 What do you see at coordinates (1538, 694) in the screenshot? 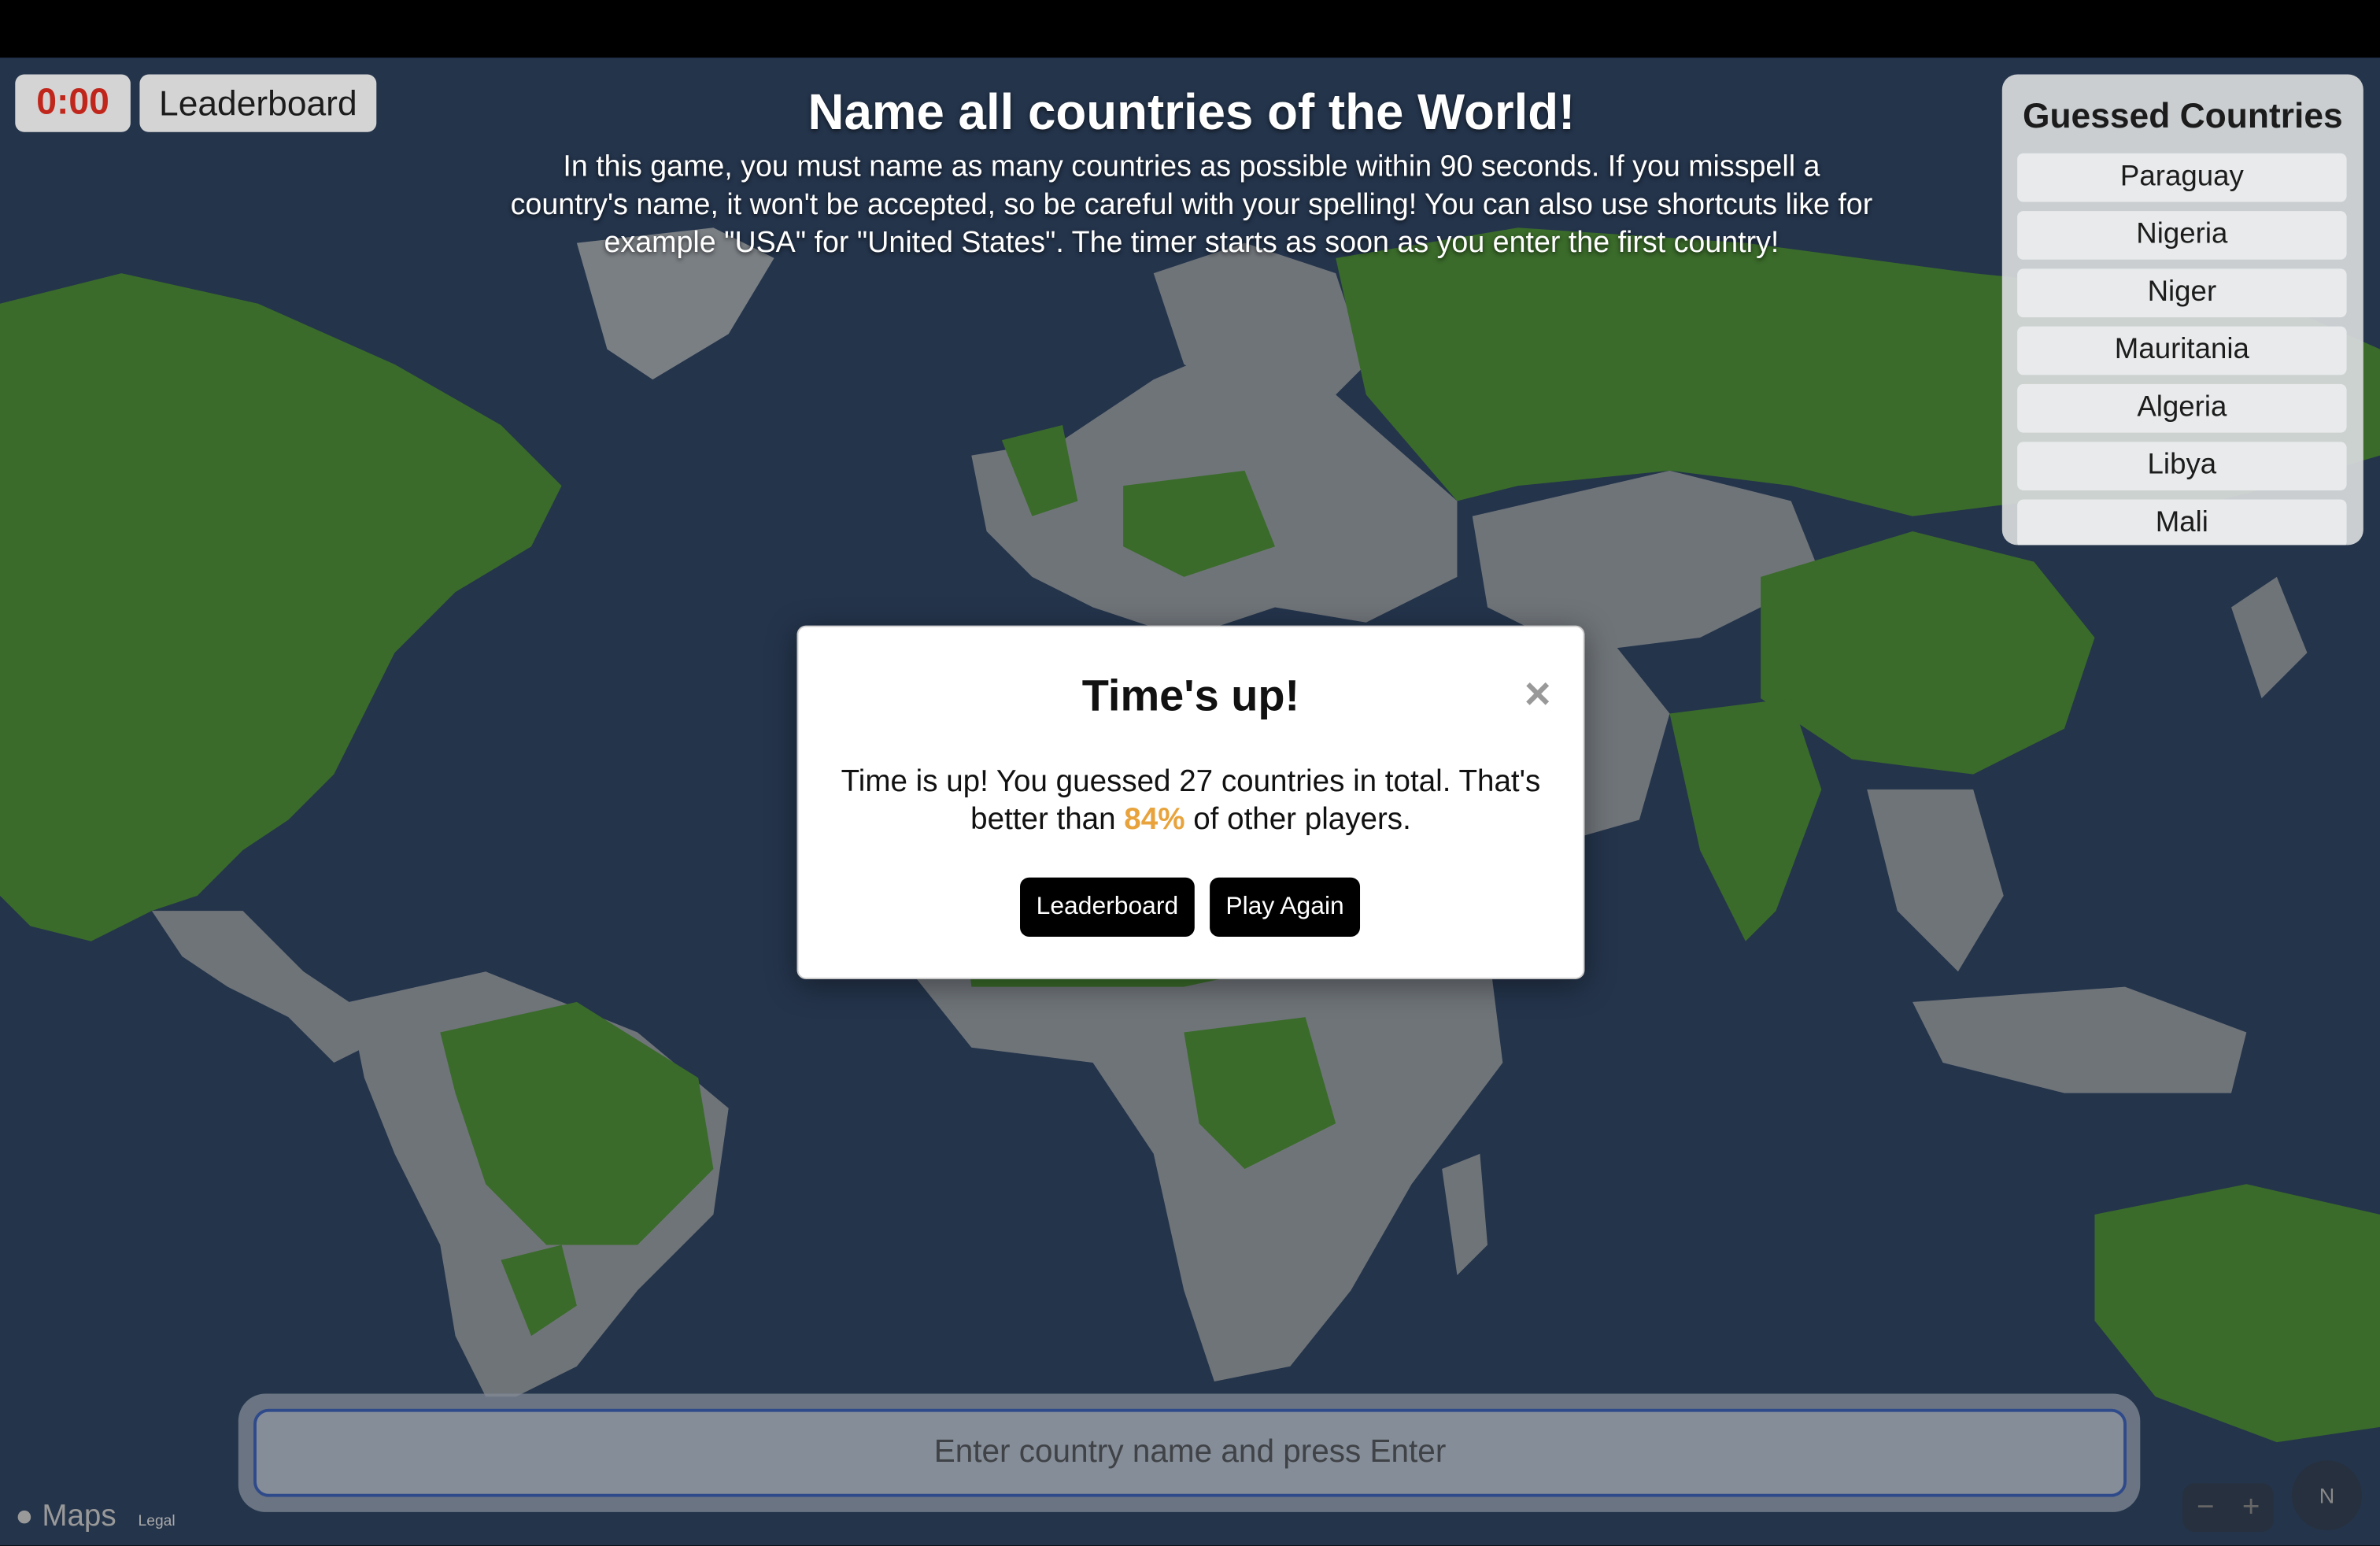
I see `close-icon: ×` at bounding box center [1538, 694].